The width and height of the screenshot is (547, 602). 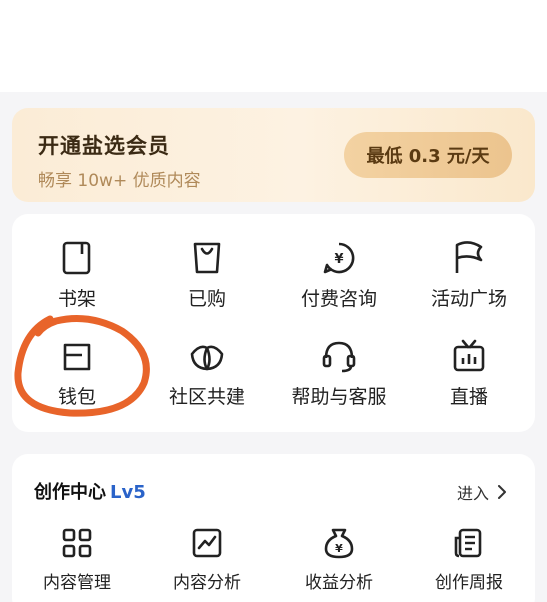 What do you see at coordinates (468, 299) in the screenshot?
I see `service-label: 活动广场` at bounding box center [468, 299].